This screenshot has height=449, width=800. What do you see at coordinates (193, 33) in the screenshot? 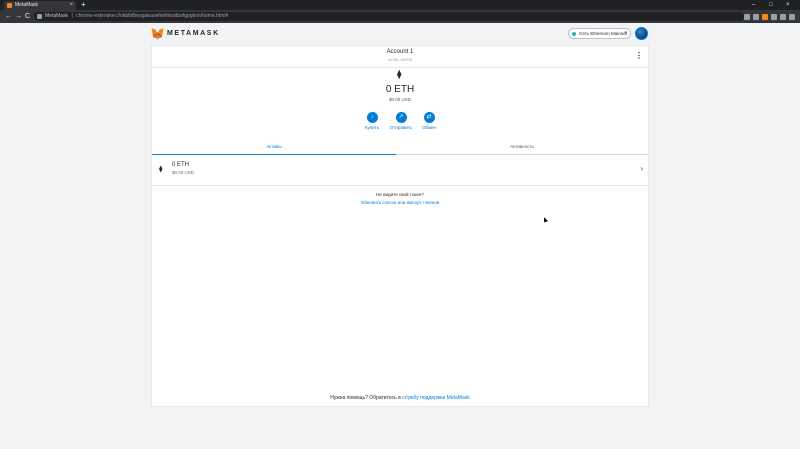
I see `metamask-wordmark: METAMASK` at bounding box center [193, 33].